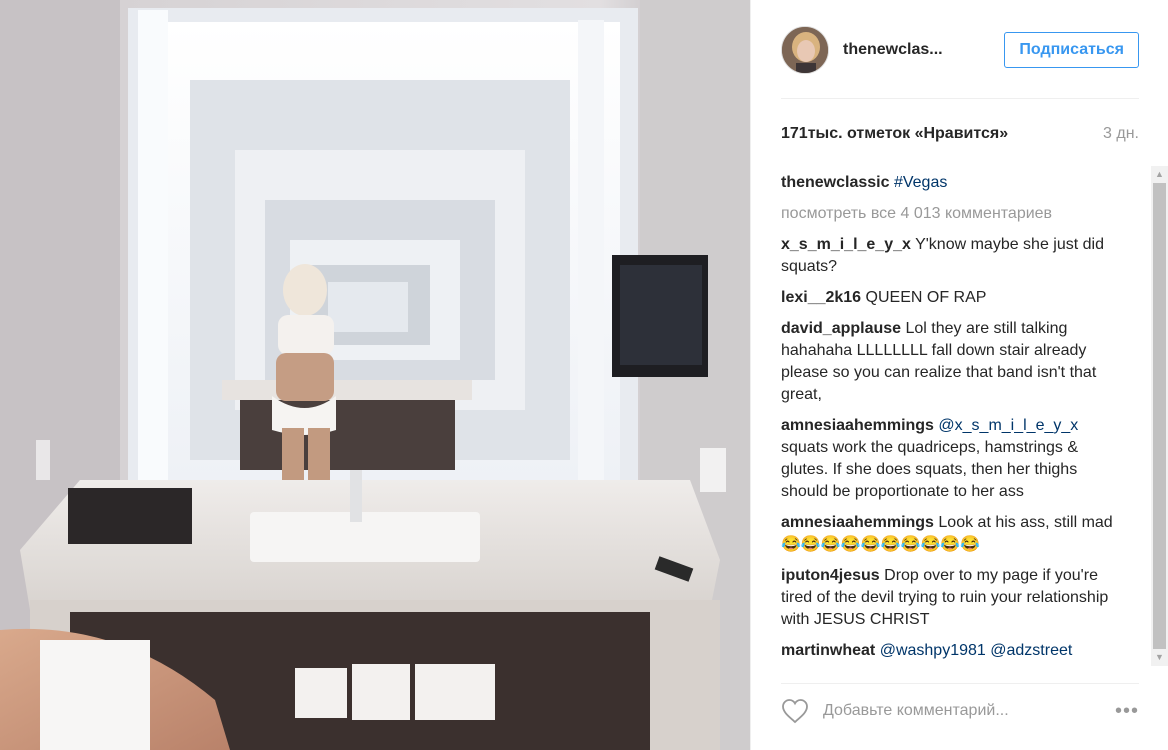  What do you see at coordinates (1127, 711) in the screenshot?
I see `more-icon: •••` at bounding box center [1127, 711].